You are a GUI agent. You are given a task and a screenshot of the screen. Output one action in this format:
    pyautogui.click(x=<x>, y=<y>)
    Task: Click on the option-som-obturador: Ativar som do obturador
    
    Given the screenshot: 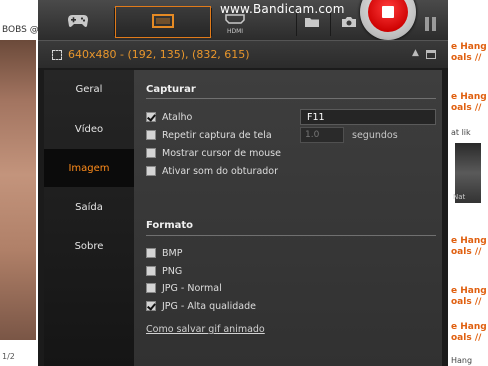 What is the action you would take?
    pyautogui.click(x=212, y=171)
    